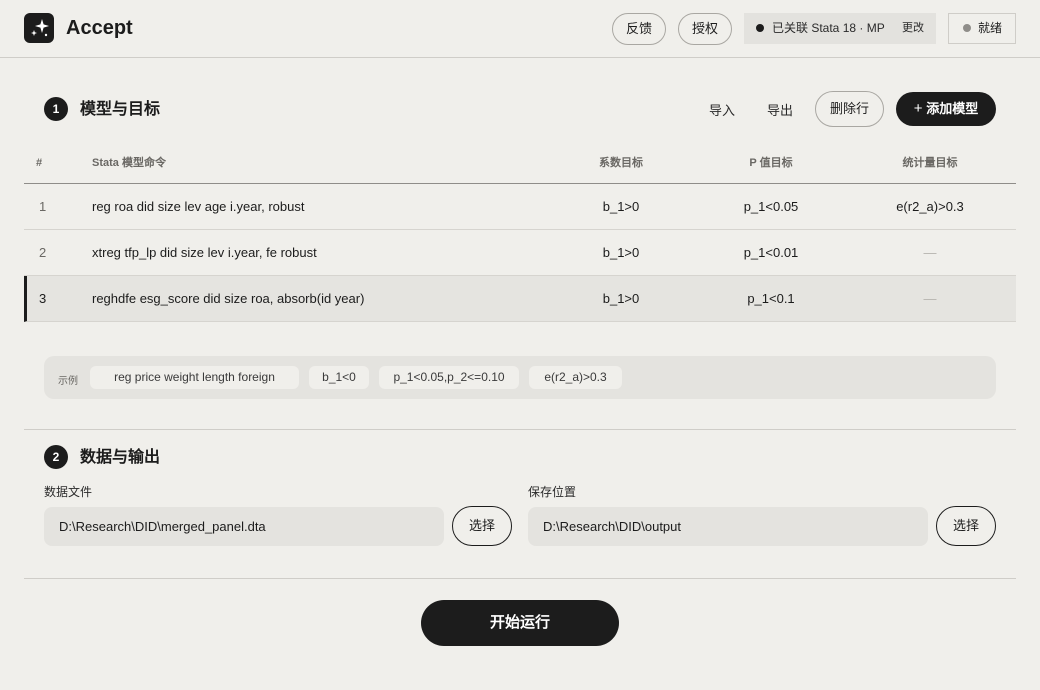  Describe the element at coordinates (56, 109) in the screenshot. I see `section-number-1: 1` at that location.